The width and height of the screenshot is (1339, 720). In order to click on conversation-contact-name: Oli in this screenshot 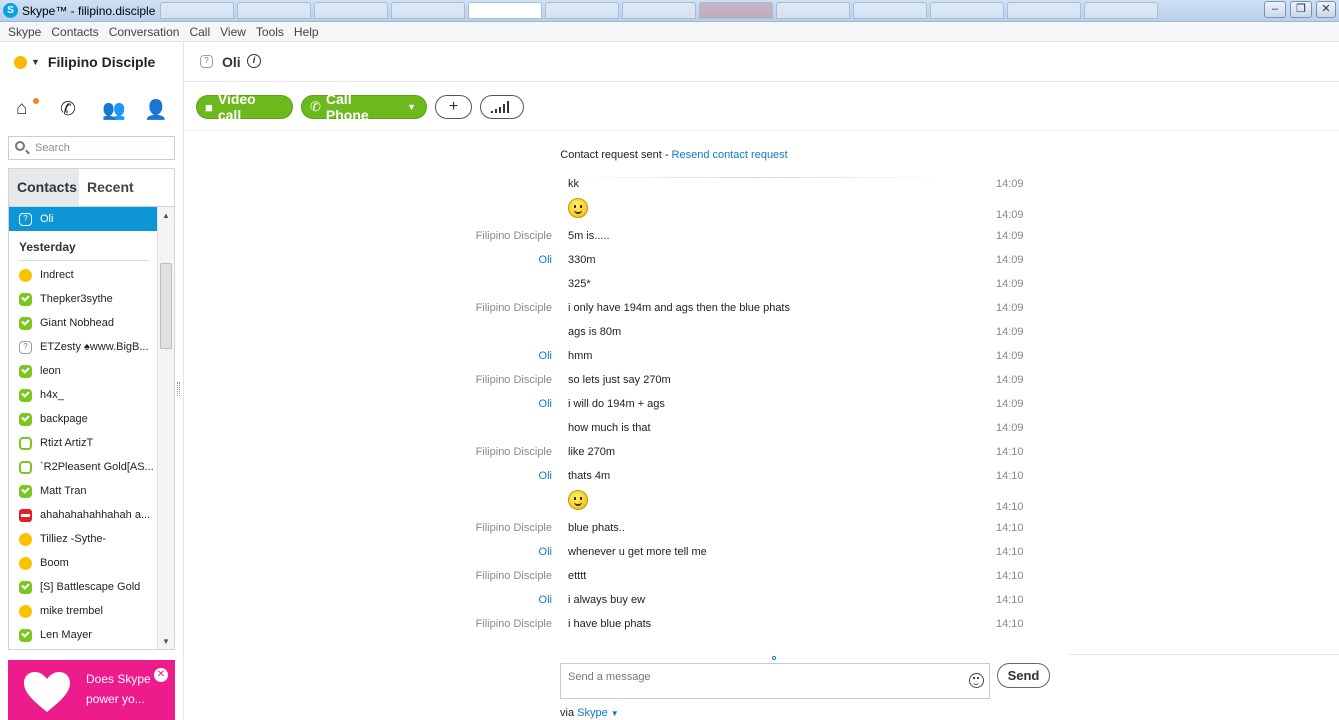, I will do `click(231, 62)`.